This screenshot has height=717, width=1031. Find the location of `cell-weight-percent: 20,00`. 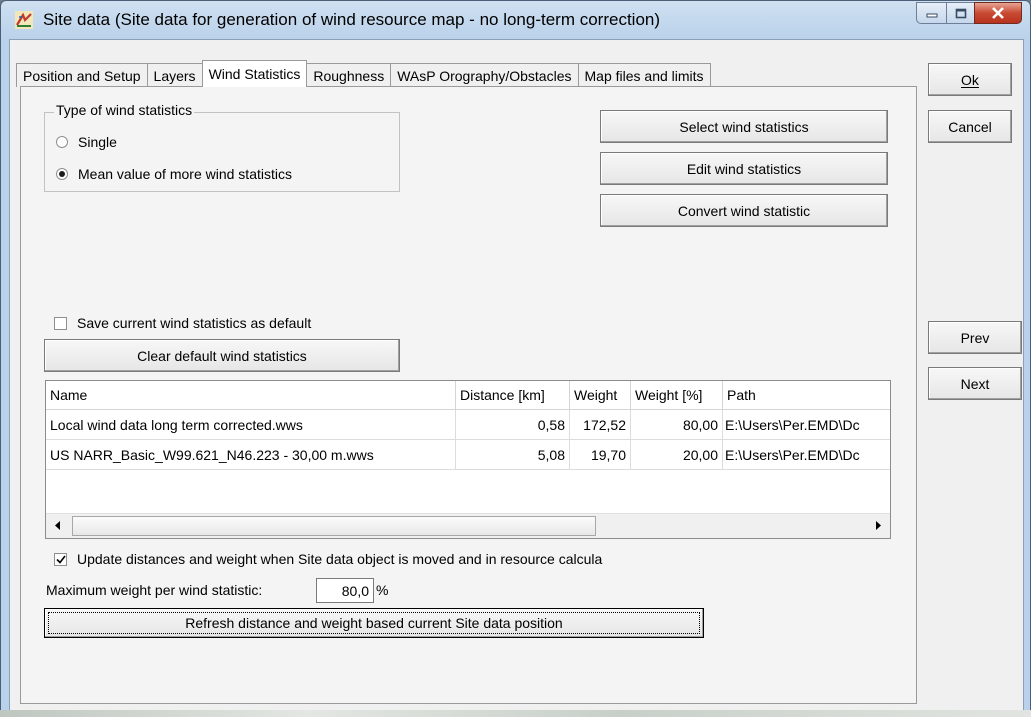

cell-weight-percent: 20,00 is located at coordinates (677, 455).